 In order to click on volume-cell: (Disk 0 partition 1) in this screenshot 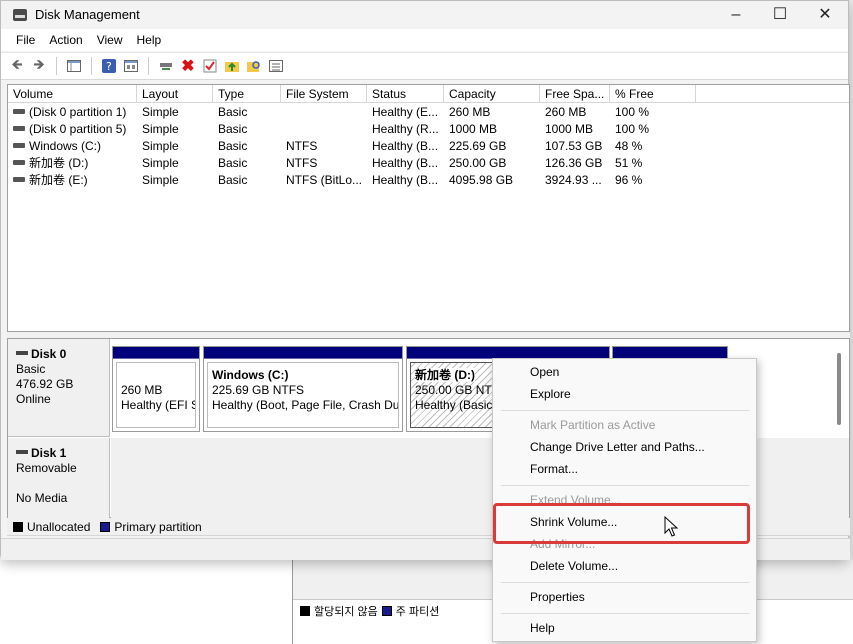, I will do `click(72, 112)`.